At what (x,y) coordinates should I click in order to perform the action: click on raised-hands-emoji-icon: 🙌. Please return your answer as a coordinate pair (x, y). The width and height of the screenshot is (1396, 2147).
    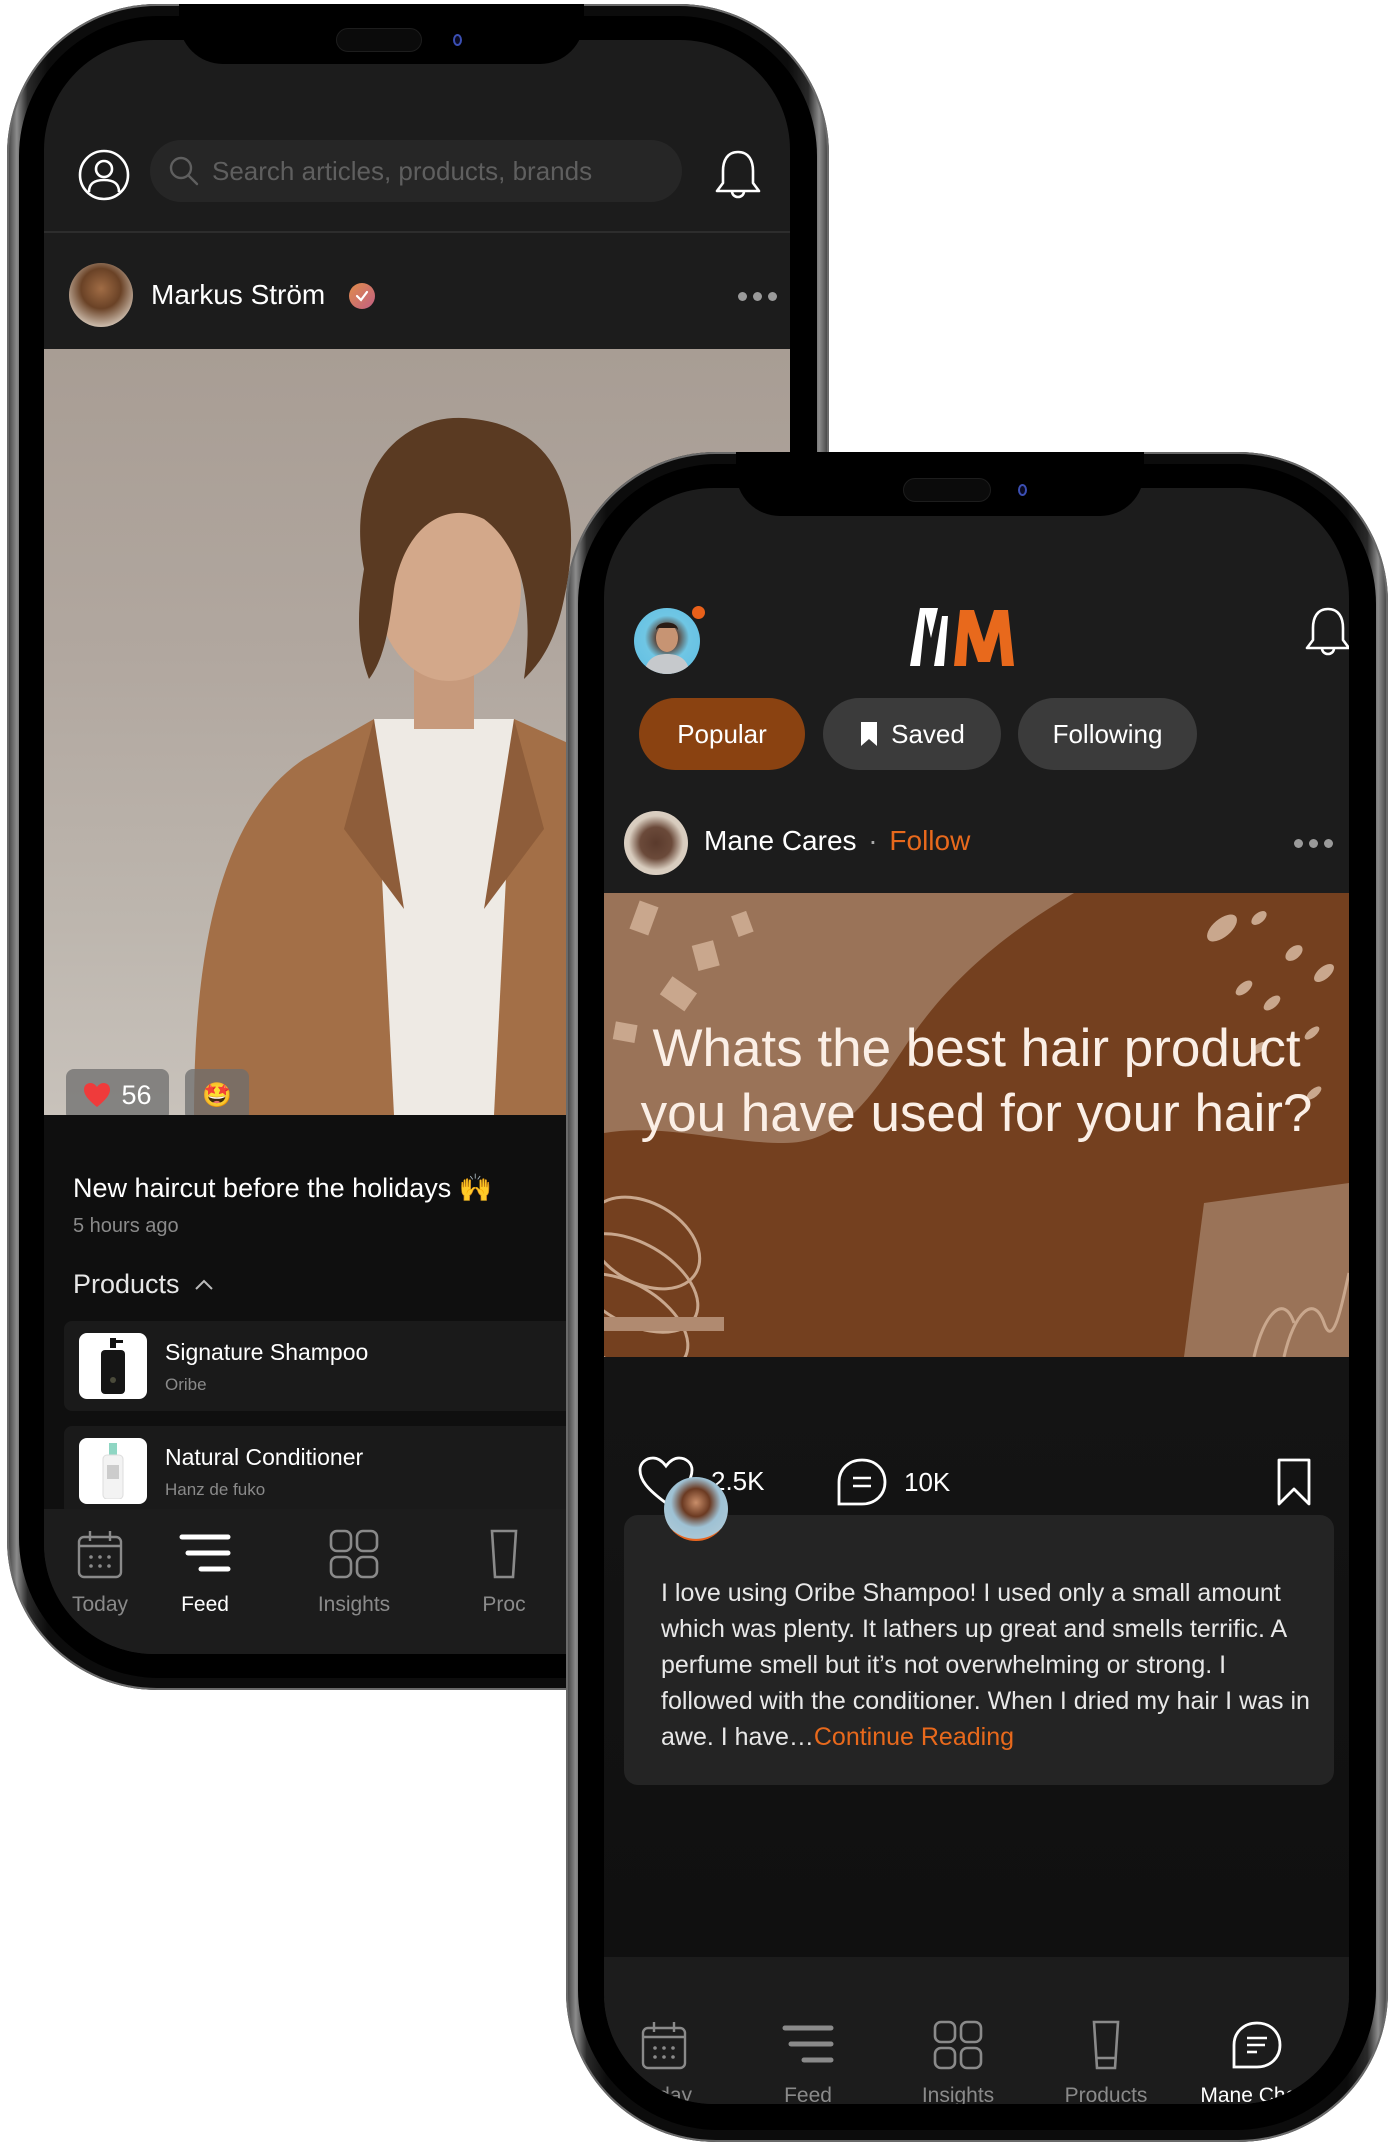
    Looking at the image, I should click on (475, 1188).